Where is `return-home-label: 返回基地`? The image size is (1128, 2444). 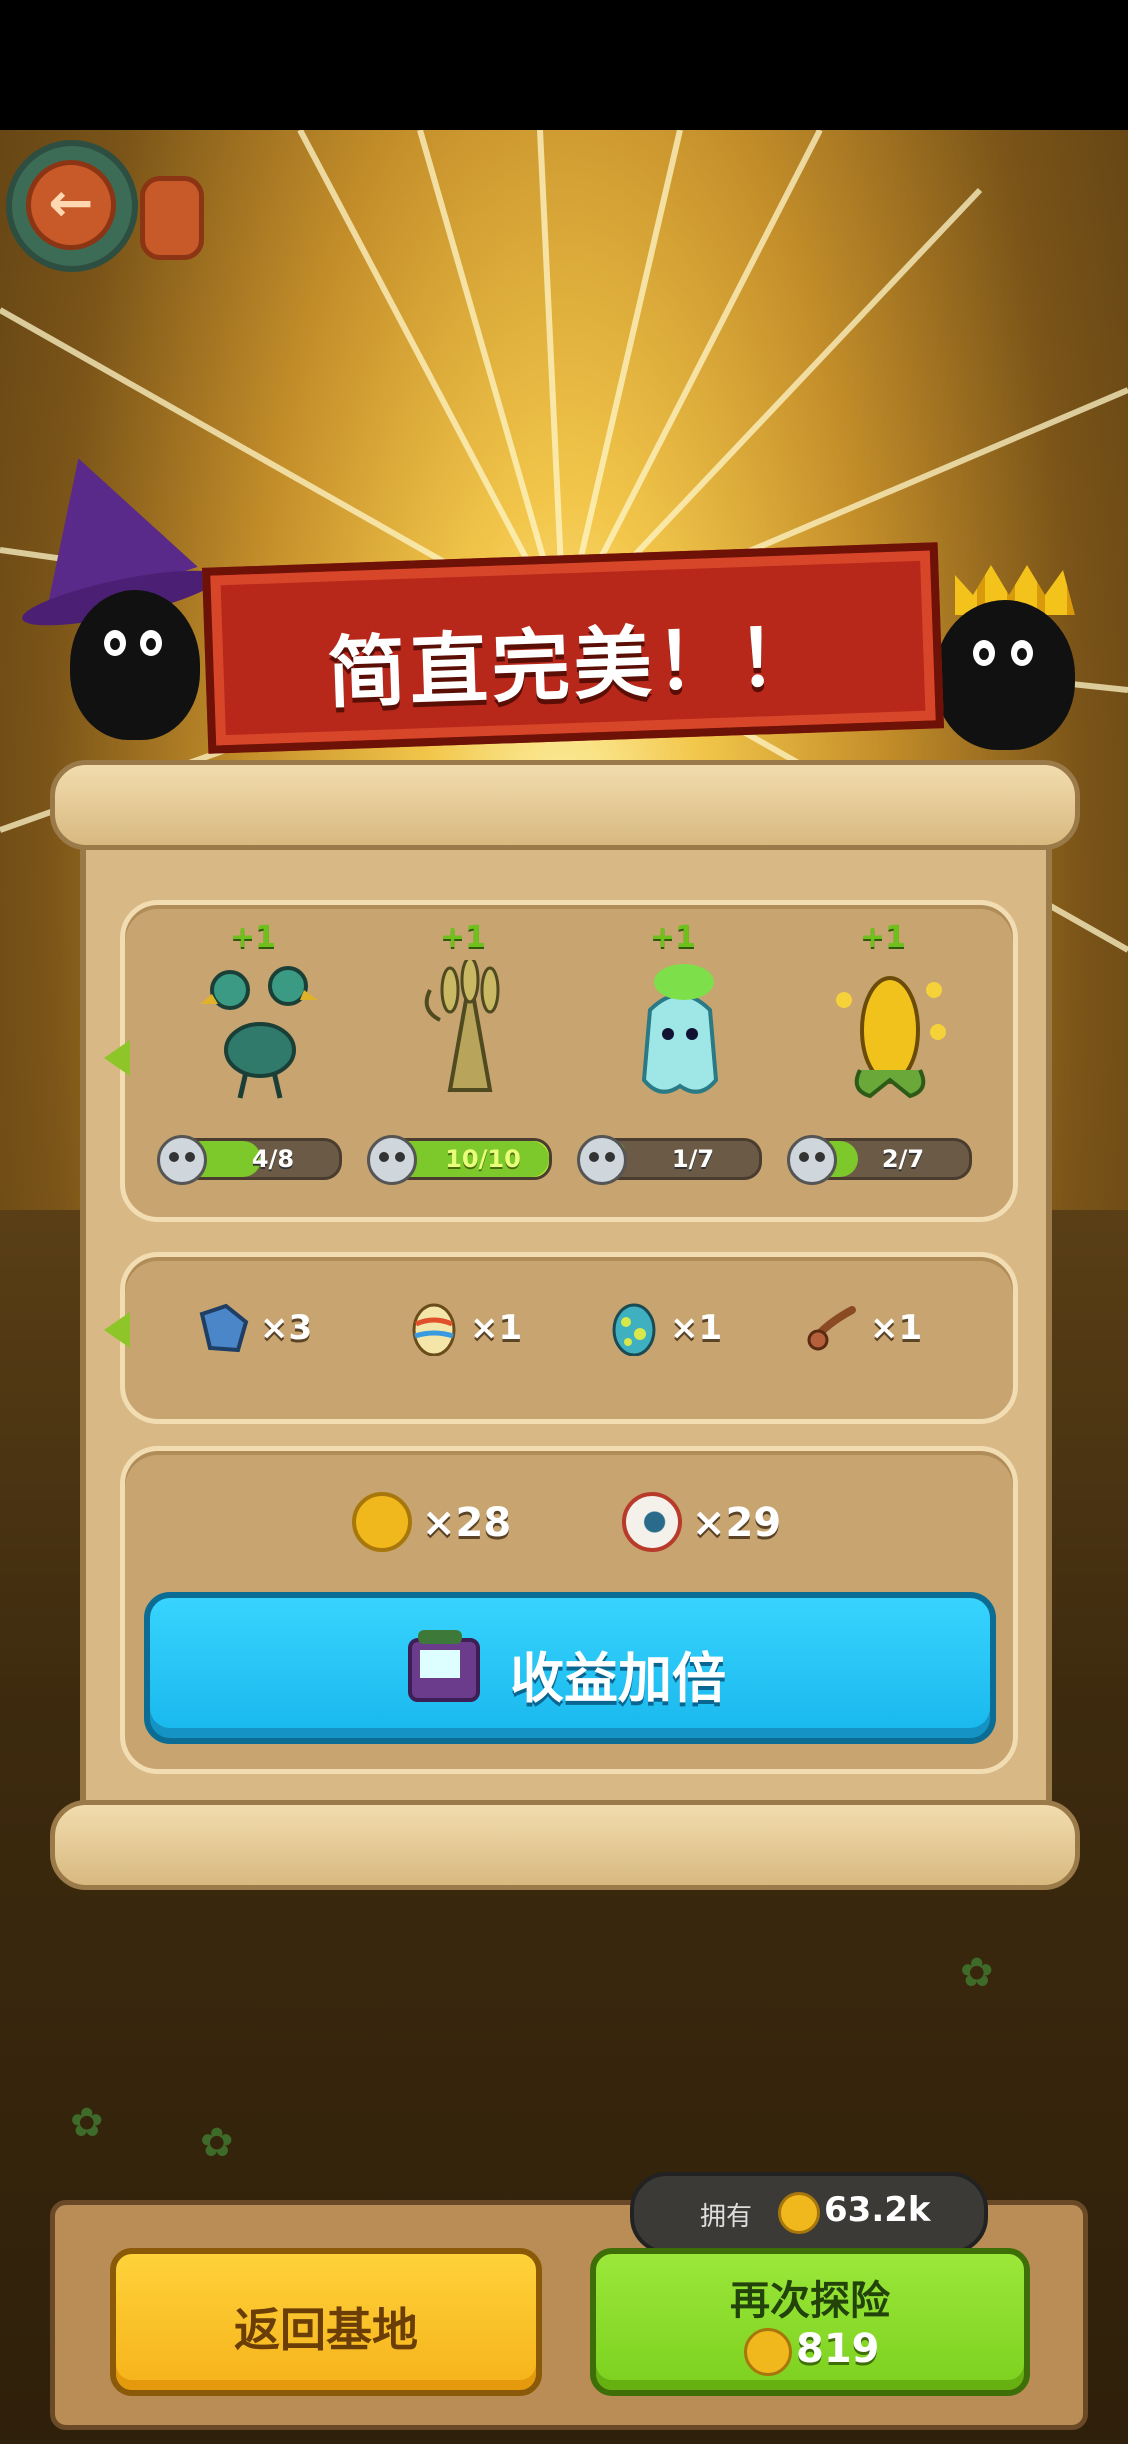
return-home-label: 返回基地 is located at coordinates (326, 2330).